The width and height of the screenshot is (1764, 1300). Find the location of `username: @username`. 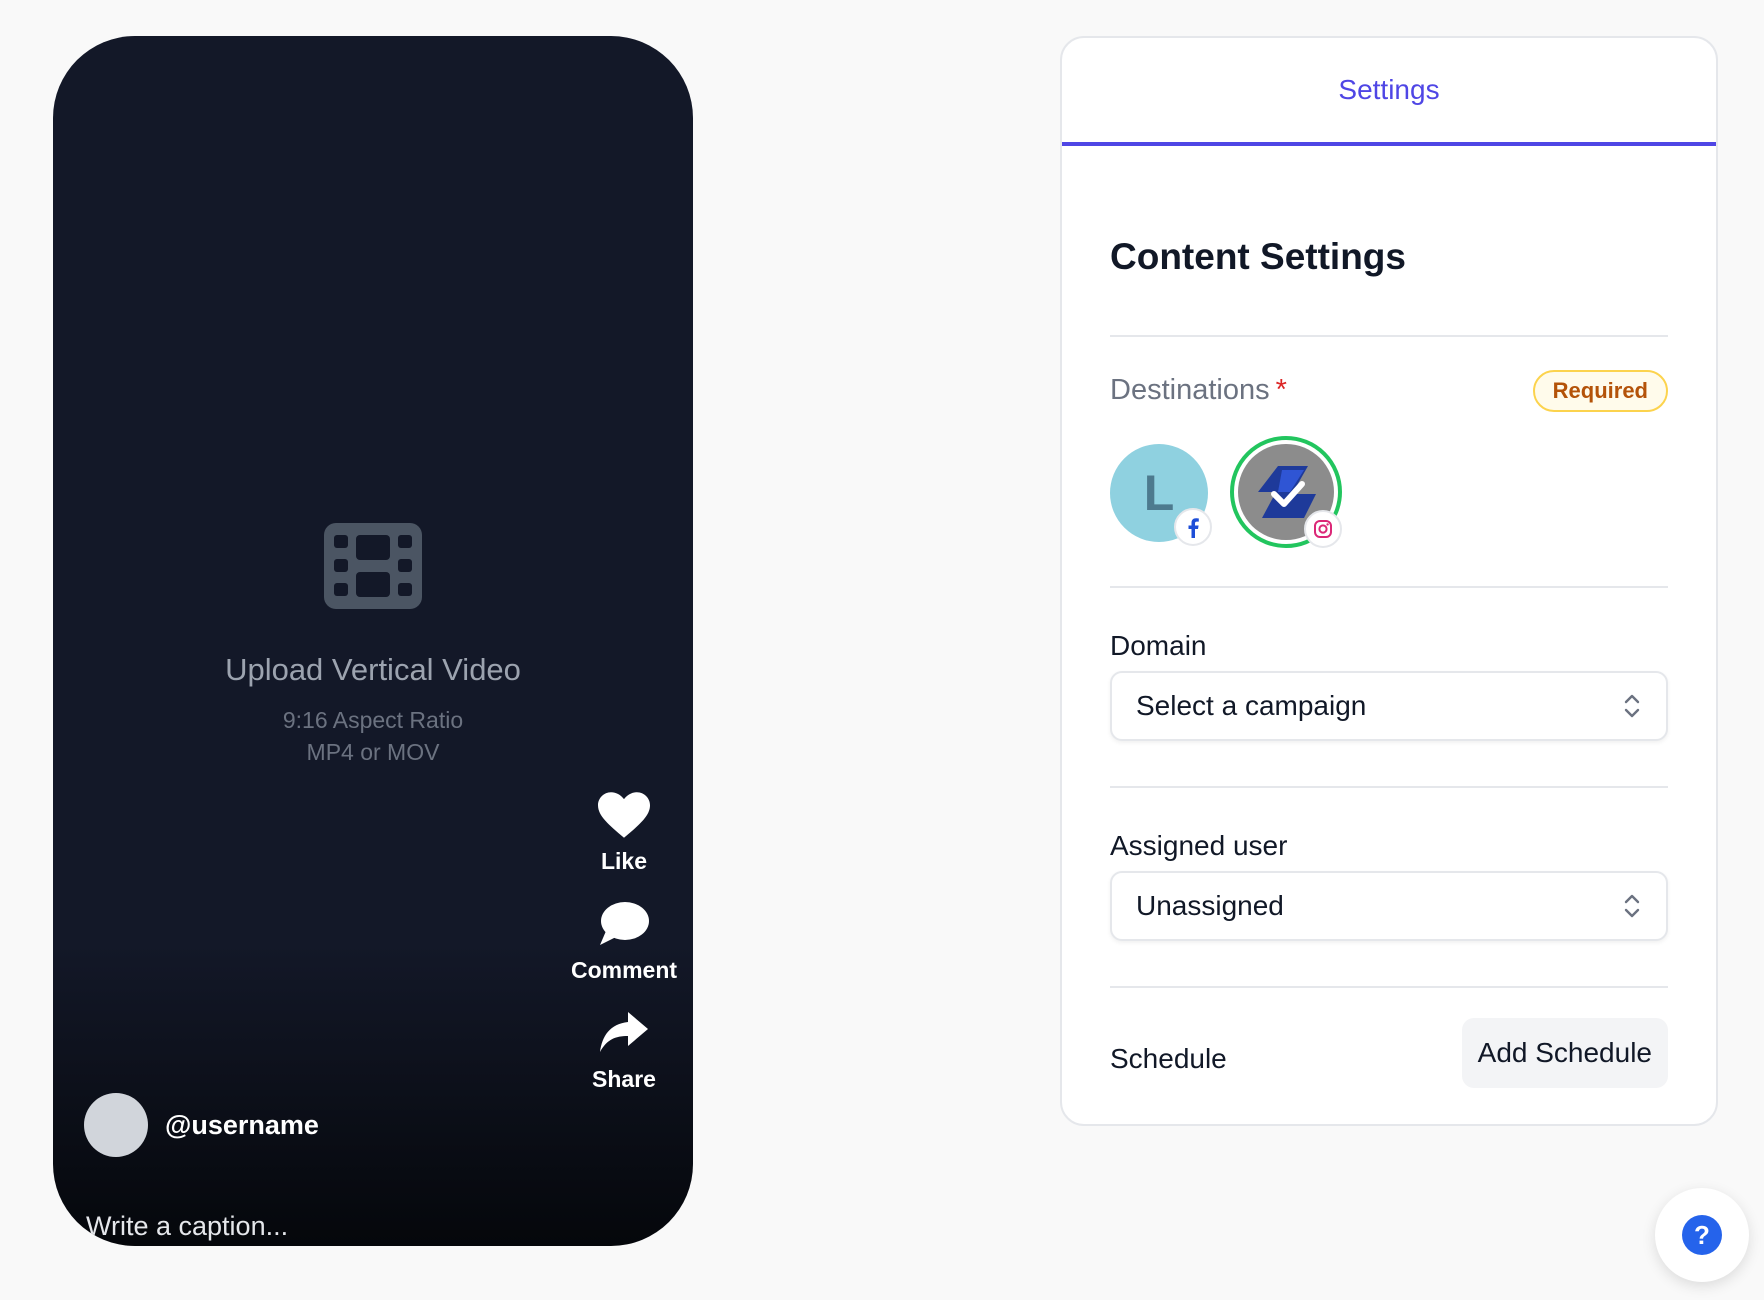

username: @username is located at coordinates (242, 1124).